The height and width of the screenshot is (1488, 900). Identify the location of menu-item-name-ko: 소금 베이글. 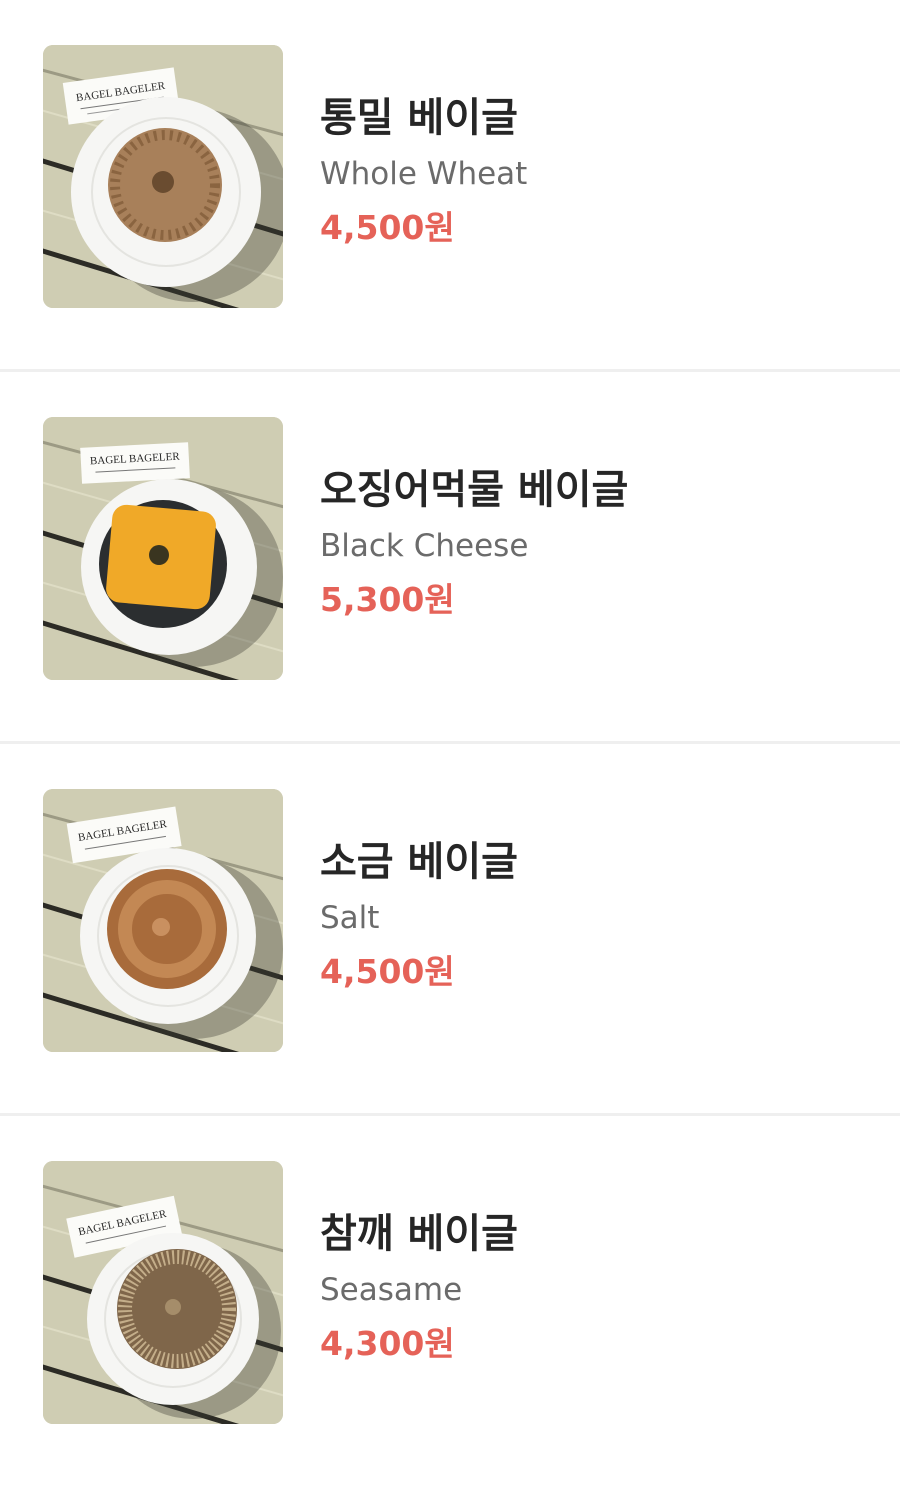
(419, 862).